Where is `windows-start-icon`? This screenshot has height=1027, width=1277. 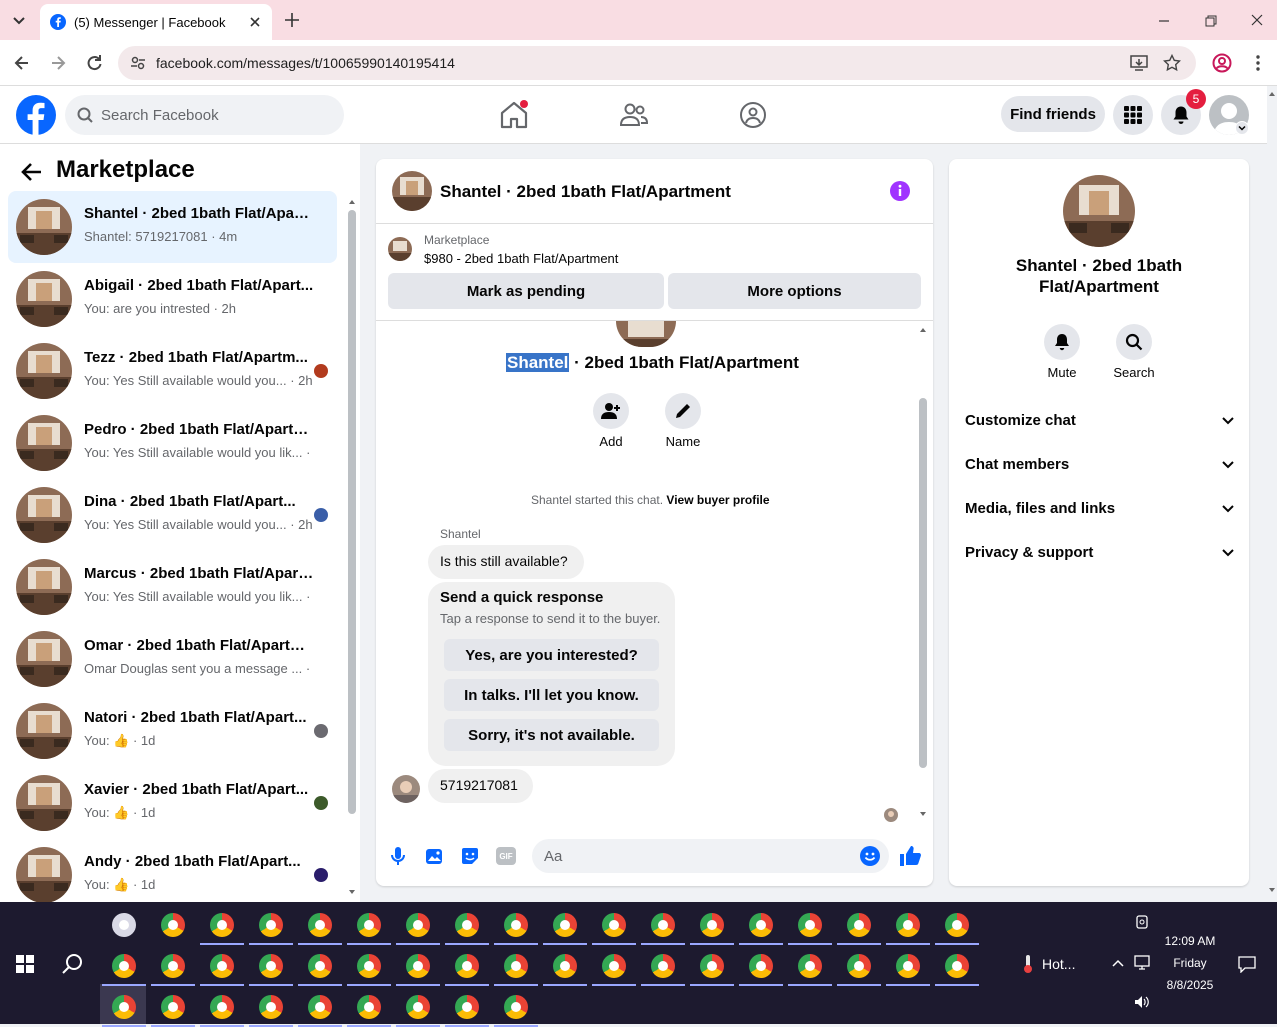
windows-start-icon is located at coordinates (25, 964).